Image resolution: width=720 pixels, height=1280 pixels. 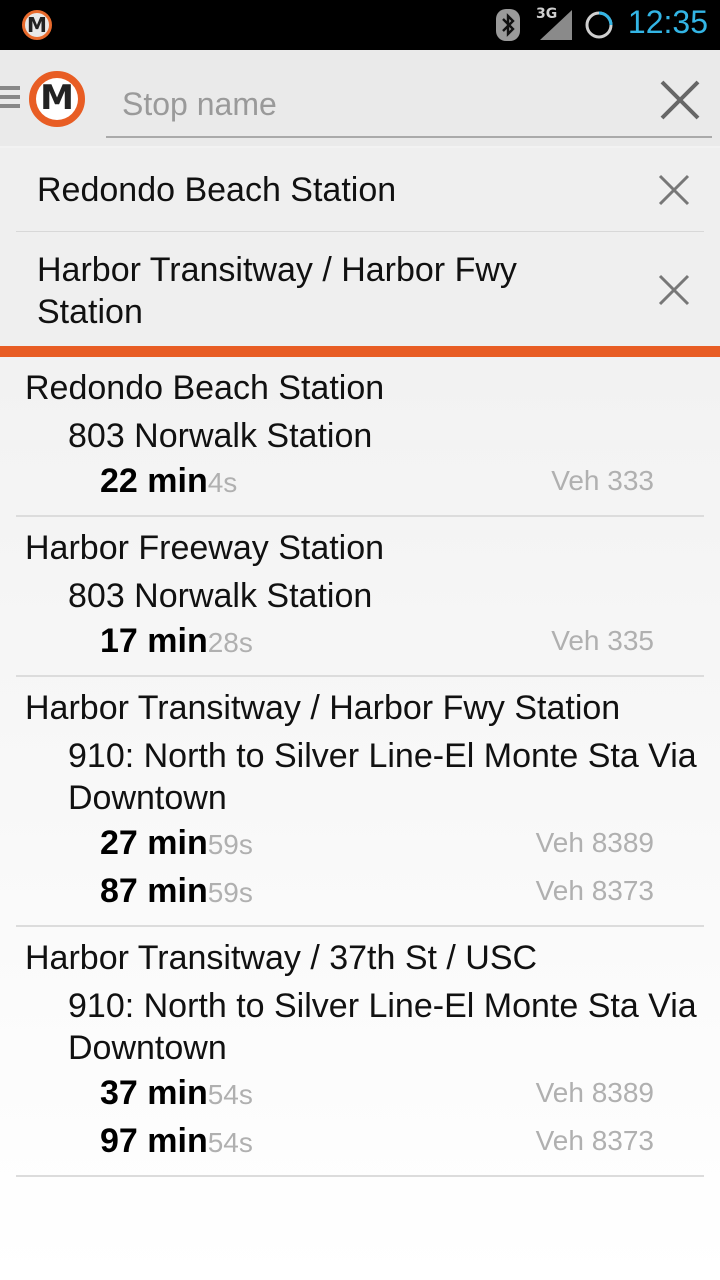 I want to click on clock: 12:35, so click(x=667, y=22).